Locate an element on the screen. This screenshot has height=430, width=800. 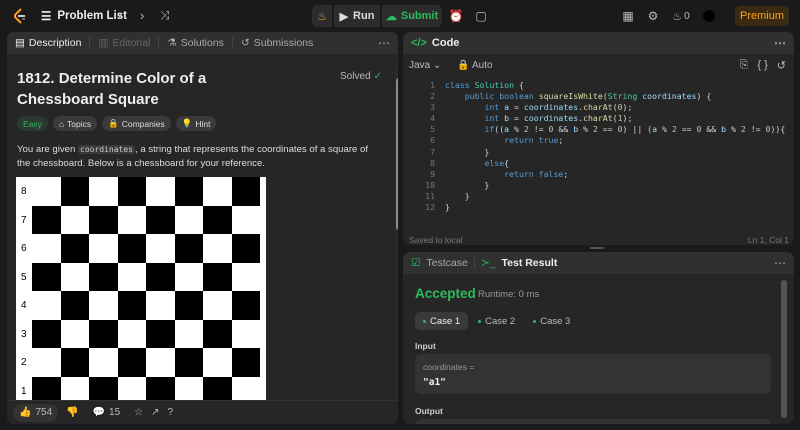
note-icon: ▢ is located at coordinates (481, 16).